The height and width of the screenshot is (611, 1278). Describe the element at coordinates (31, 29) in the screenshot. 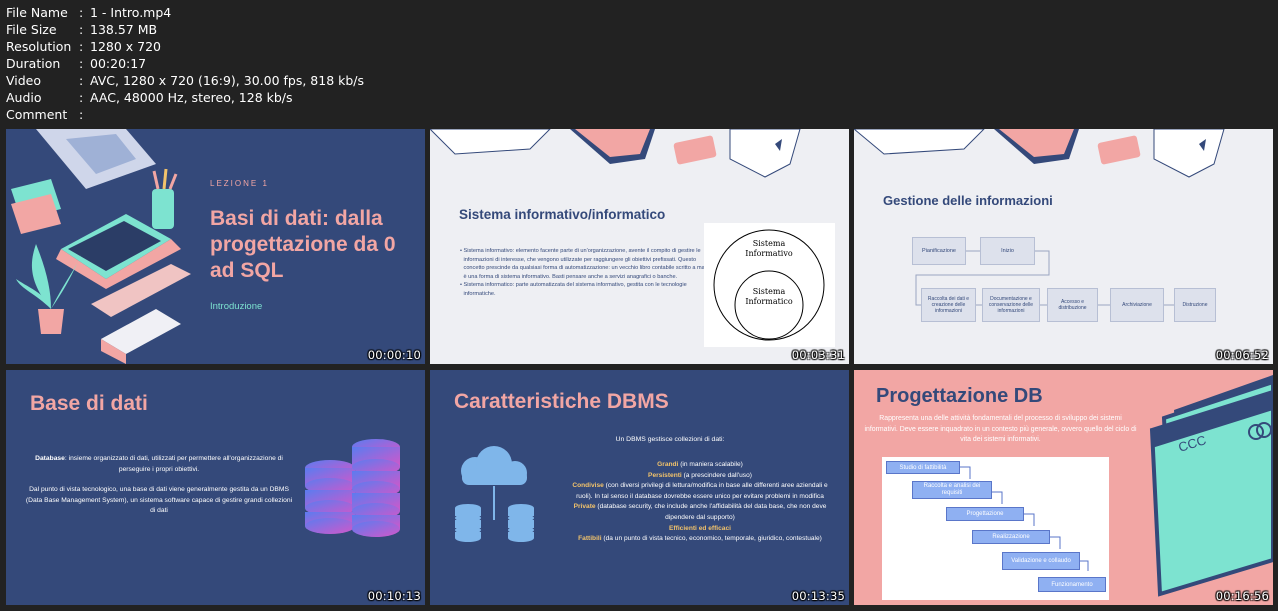

I see `file-info-key: File Size` at that location.